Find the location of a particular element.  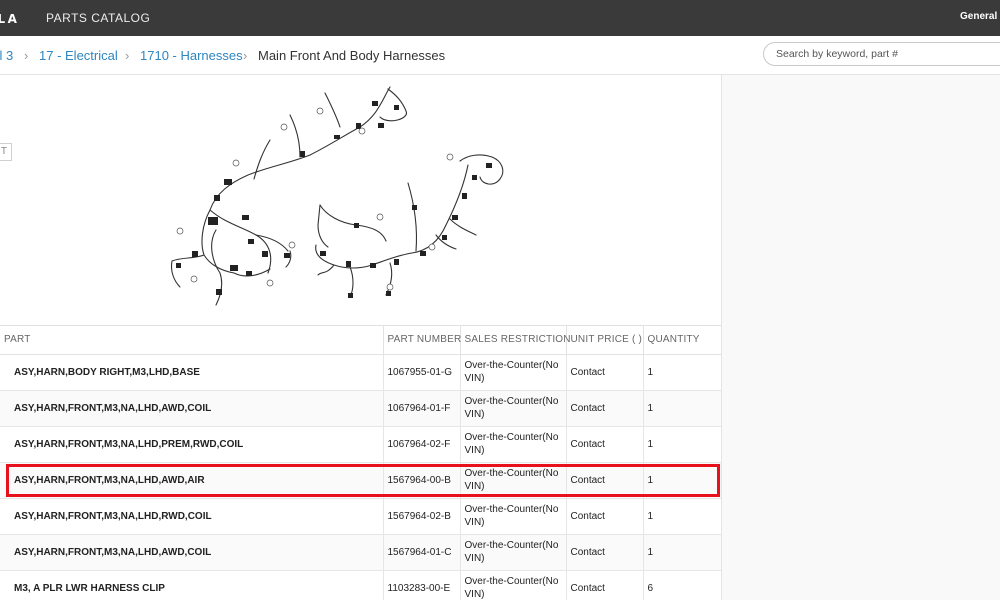

column-header-unit-price: UNIT PRICE ( ) is located at coordinates (605, 340).